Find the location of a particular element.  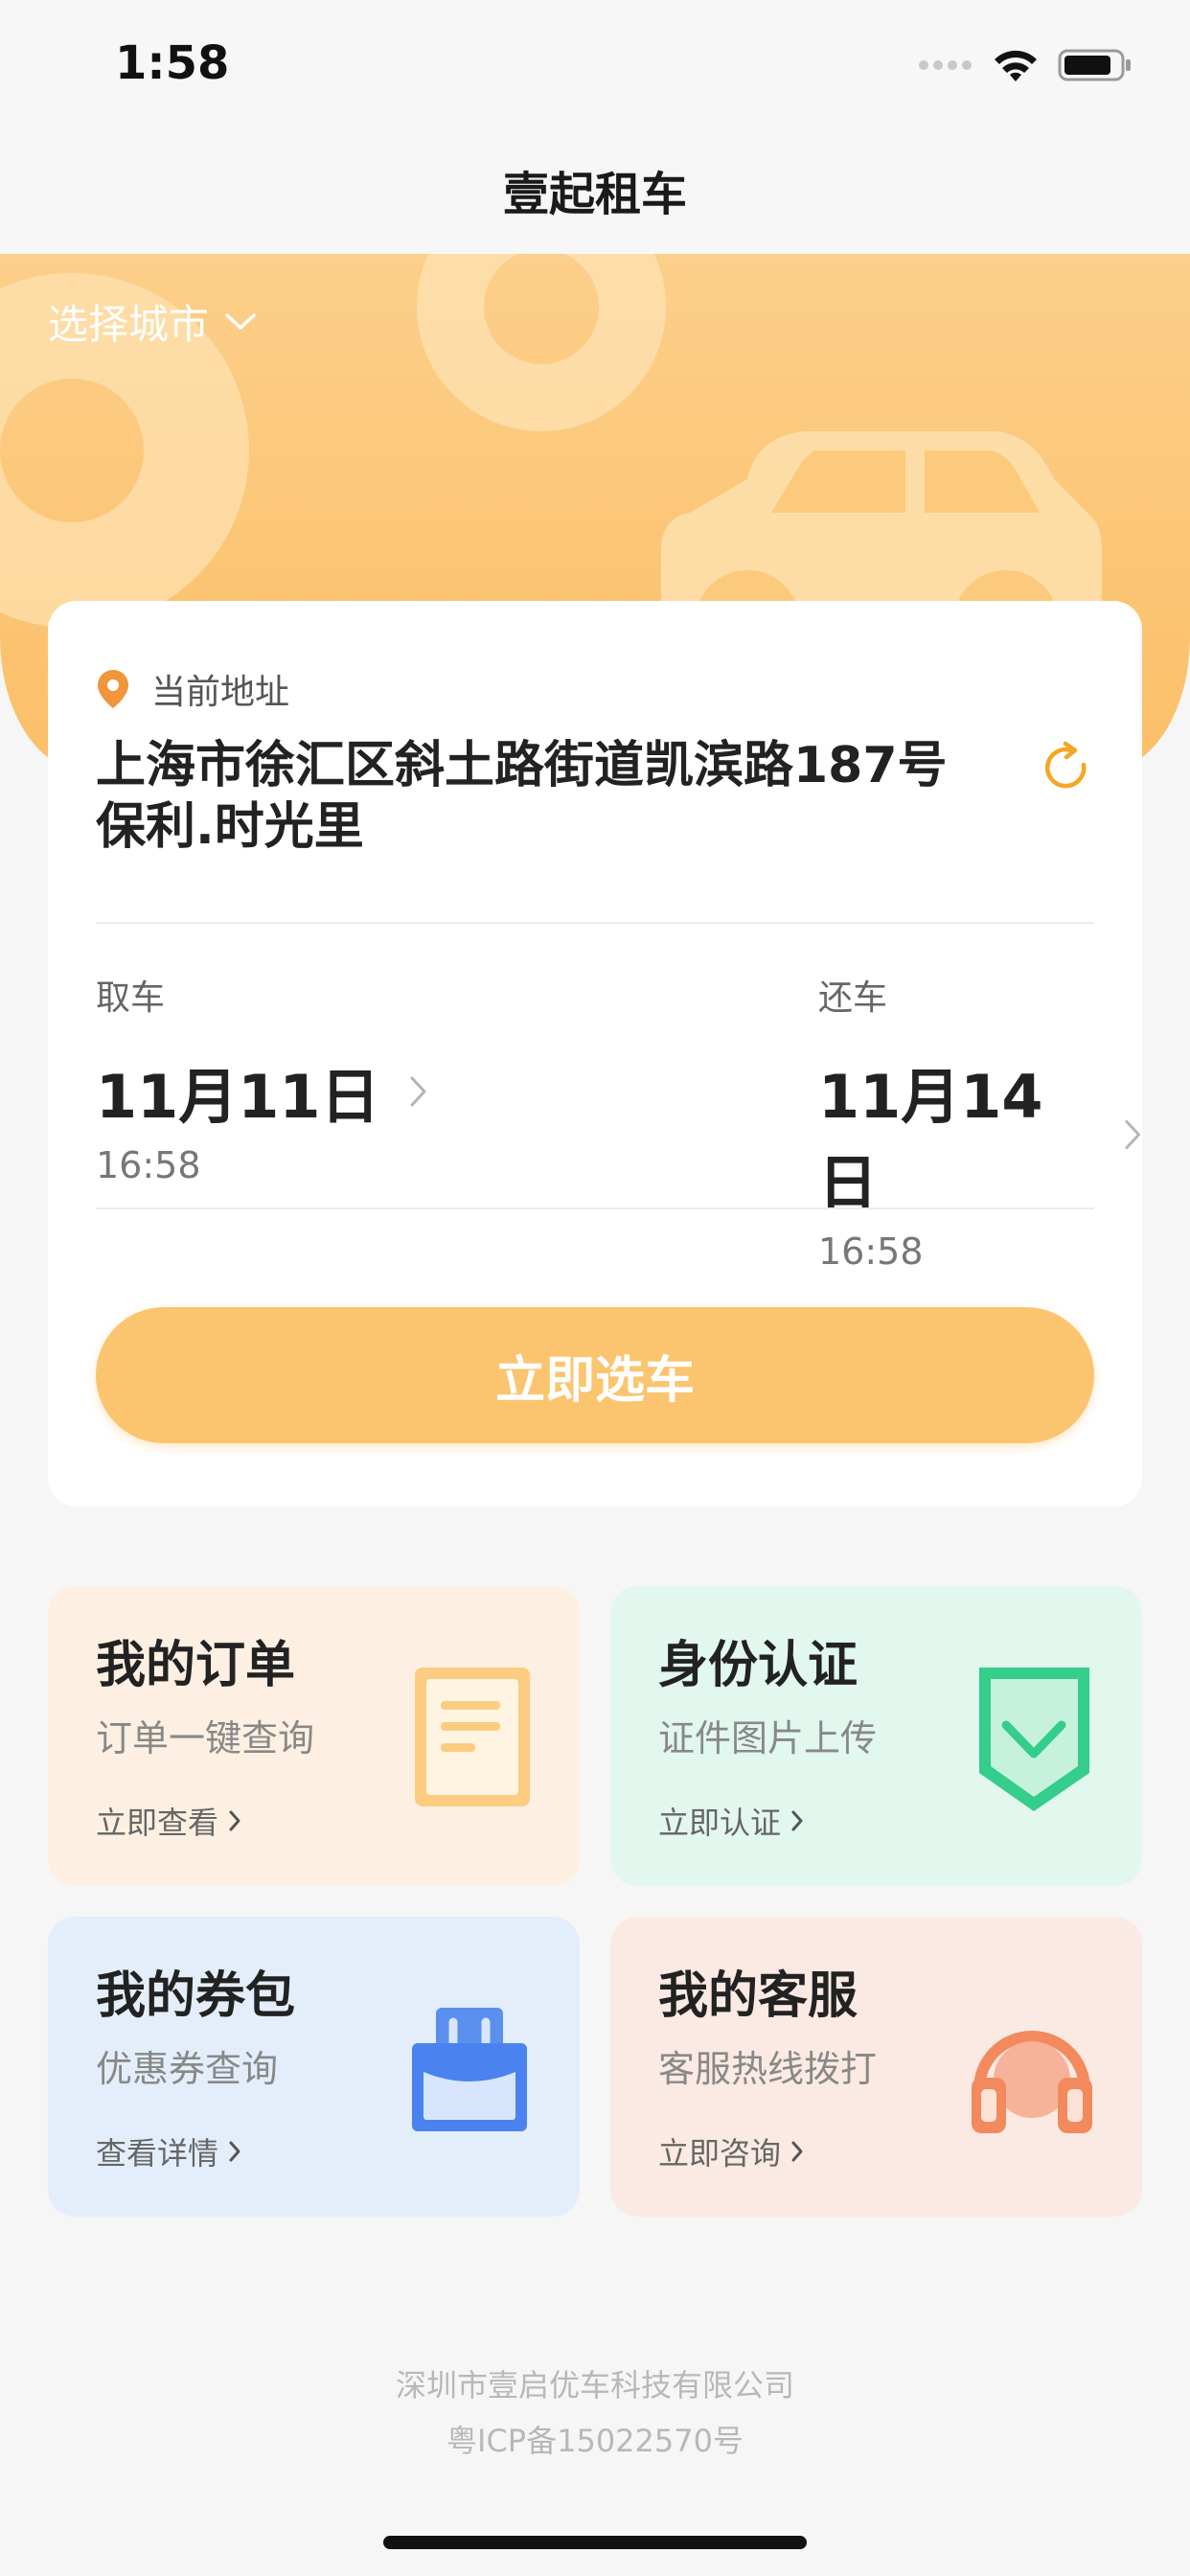

customer-service-subtitle: 客服热线拨打 is located at coordinates (768, 2069).